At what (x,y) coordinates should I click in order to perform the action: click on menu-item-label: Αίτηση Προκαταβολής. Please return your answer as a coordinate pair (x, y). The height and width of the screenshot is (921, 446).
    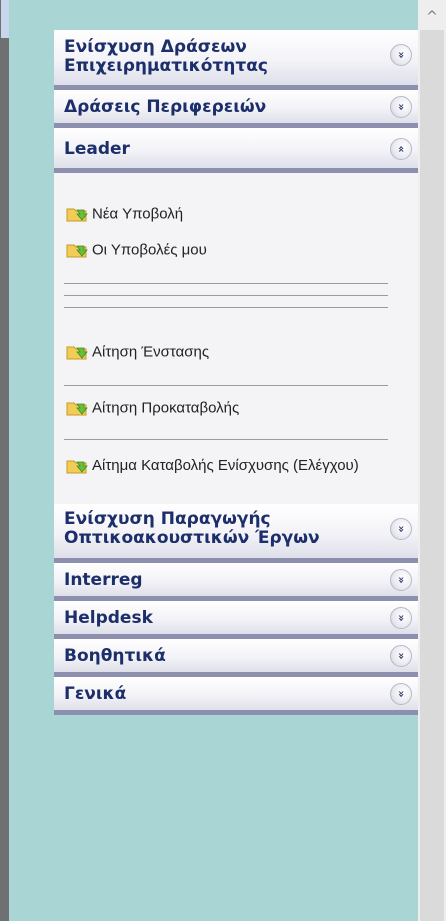
    Looking at the image, I should click on (166, 408).